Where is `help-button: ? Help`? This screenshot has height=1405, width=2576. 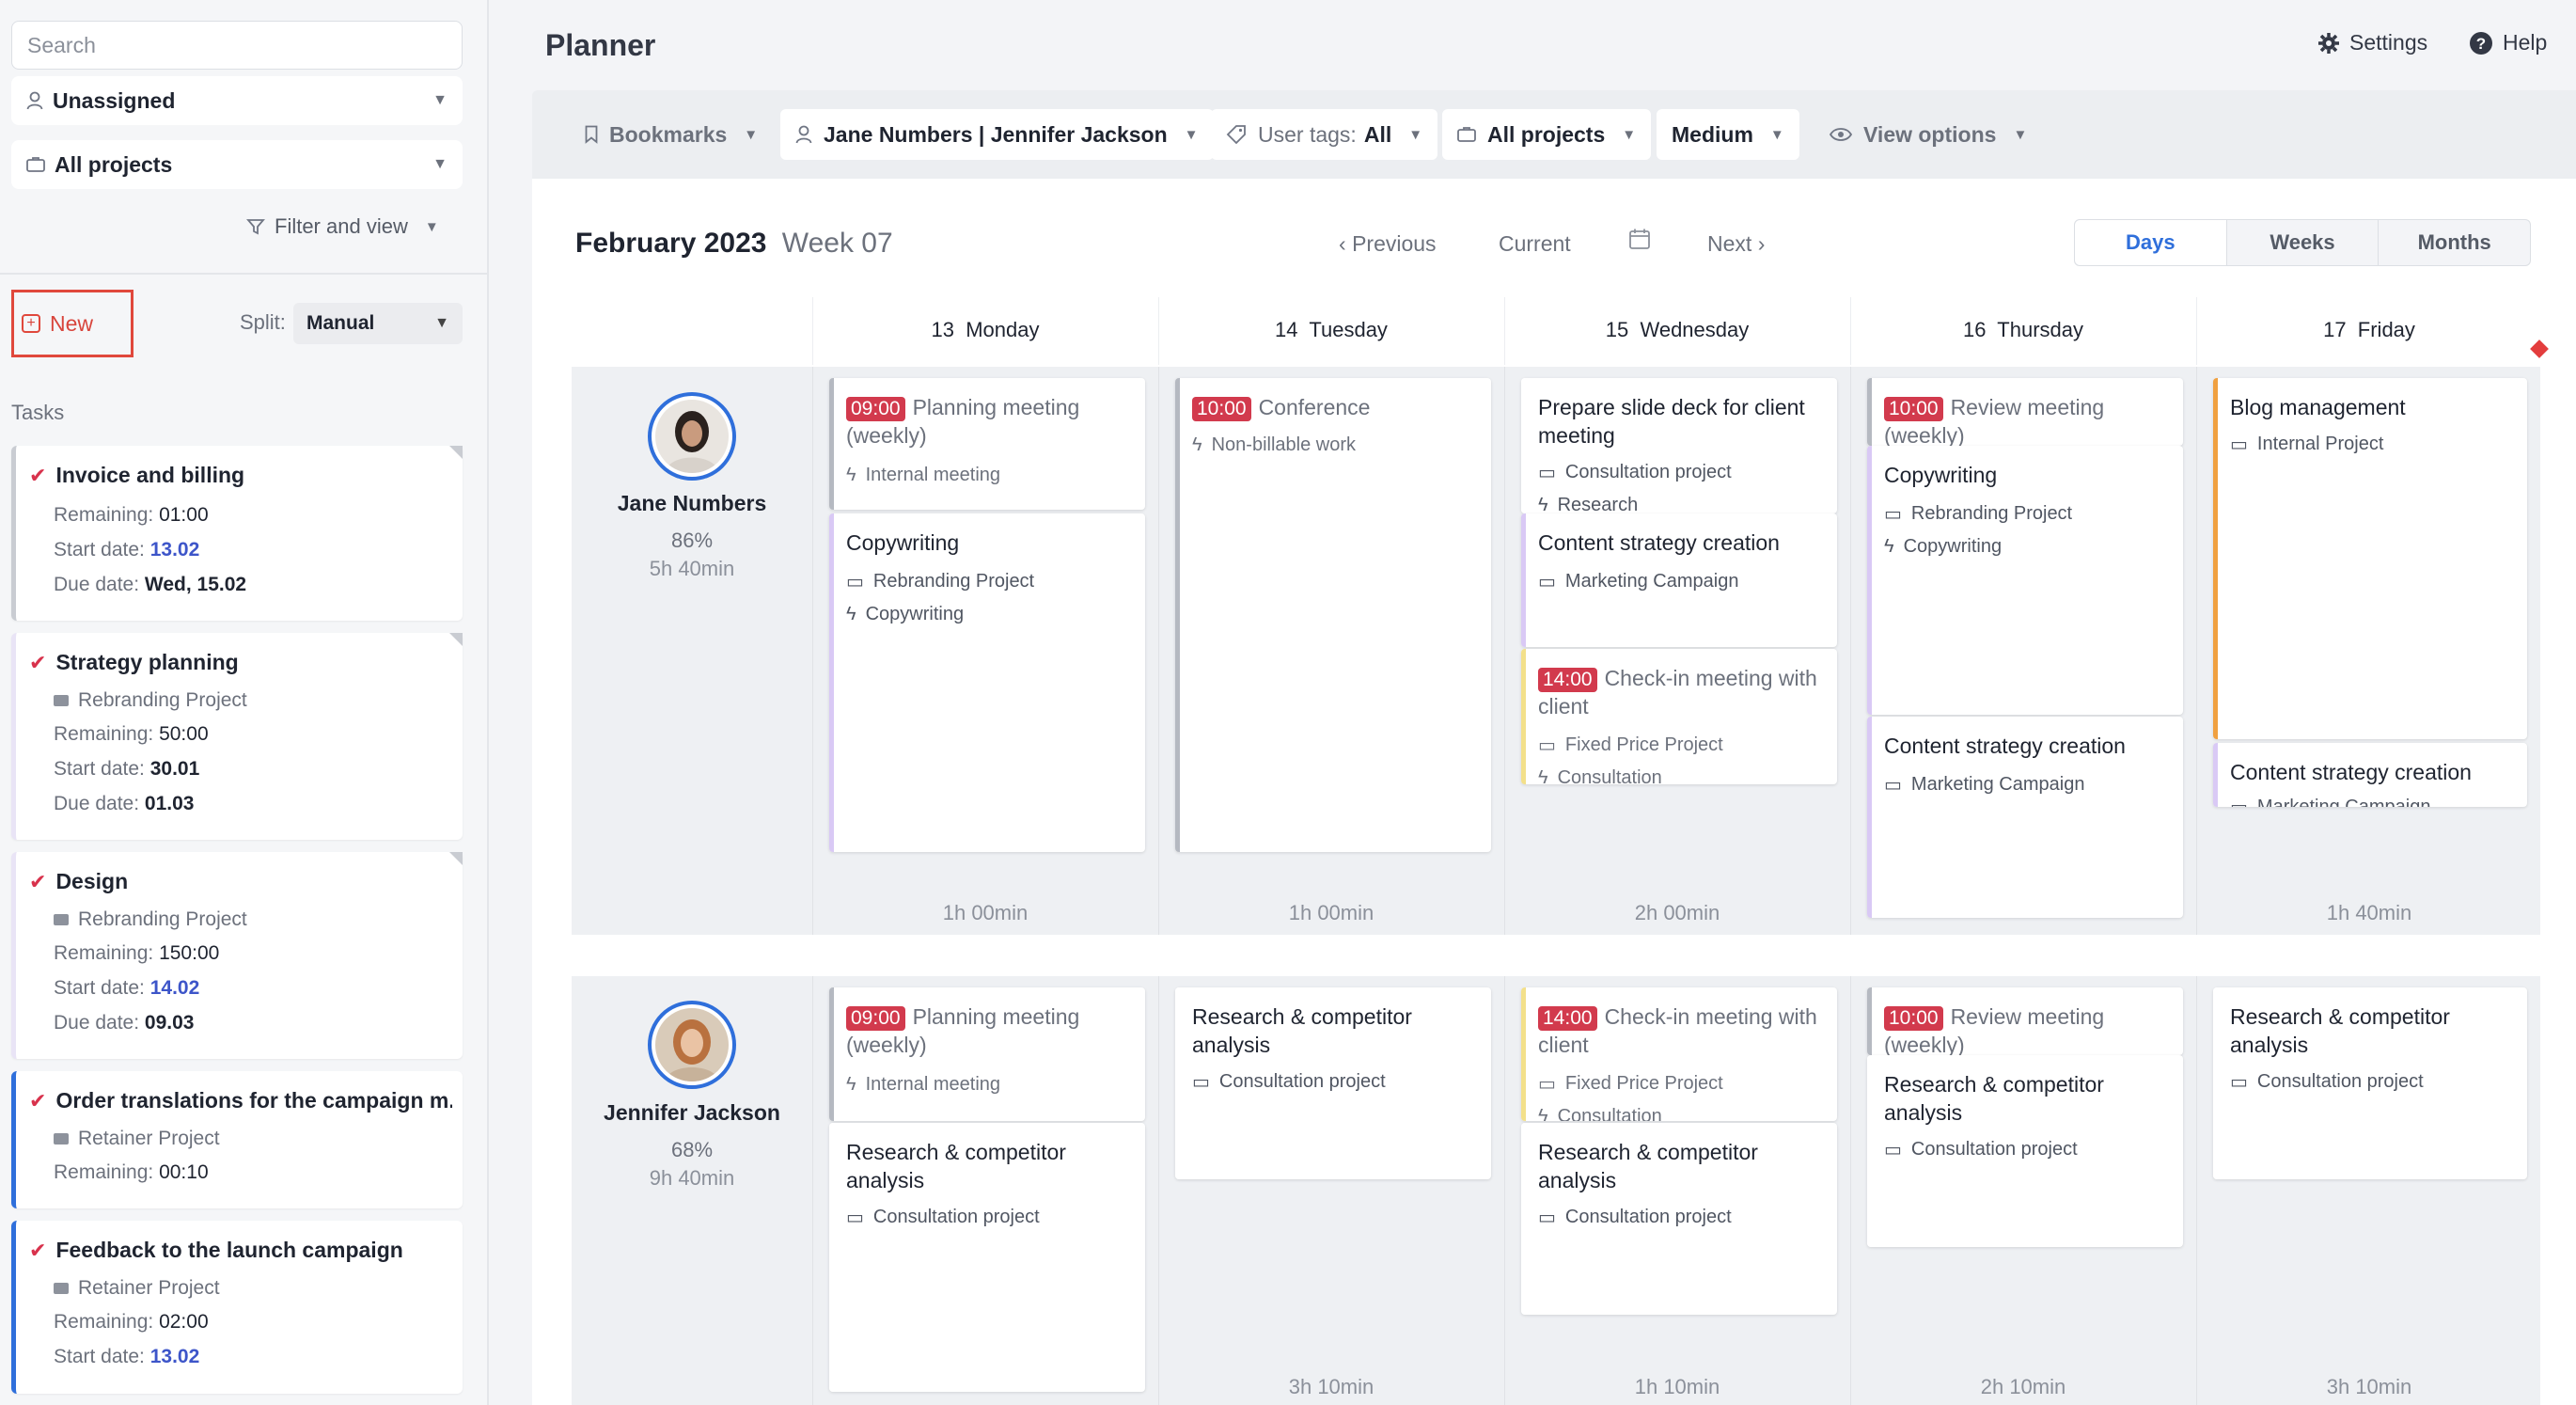 help-button: ? Help is located at coordinates (2508, 42).